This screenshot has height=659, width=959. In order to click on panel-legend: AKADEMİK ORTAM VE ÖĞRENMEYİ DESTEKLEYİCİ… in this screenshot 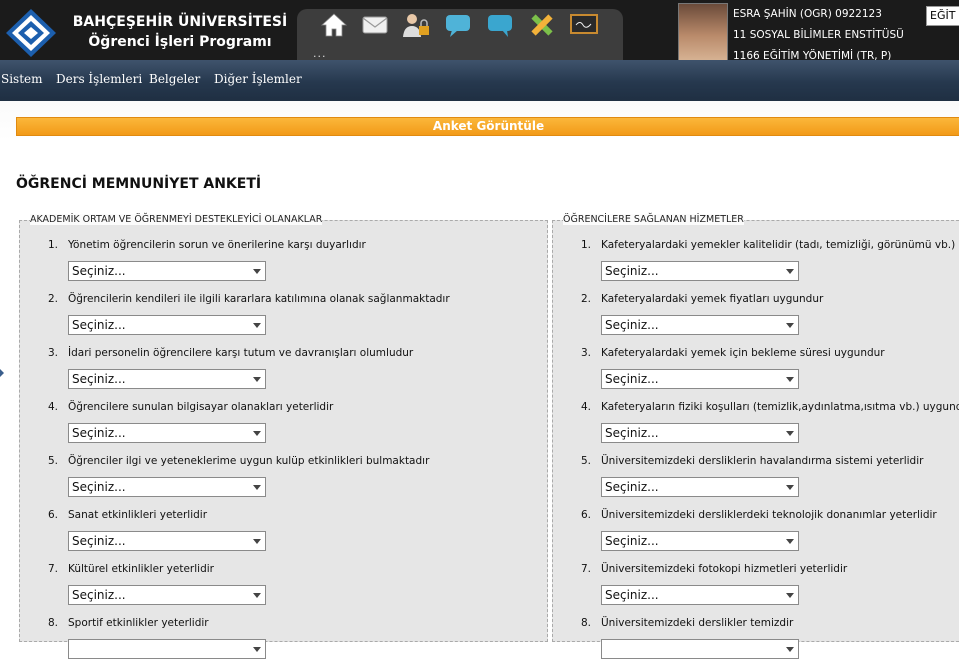, I will do `click(176, 219)`.